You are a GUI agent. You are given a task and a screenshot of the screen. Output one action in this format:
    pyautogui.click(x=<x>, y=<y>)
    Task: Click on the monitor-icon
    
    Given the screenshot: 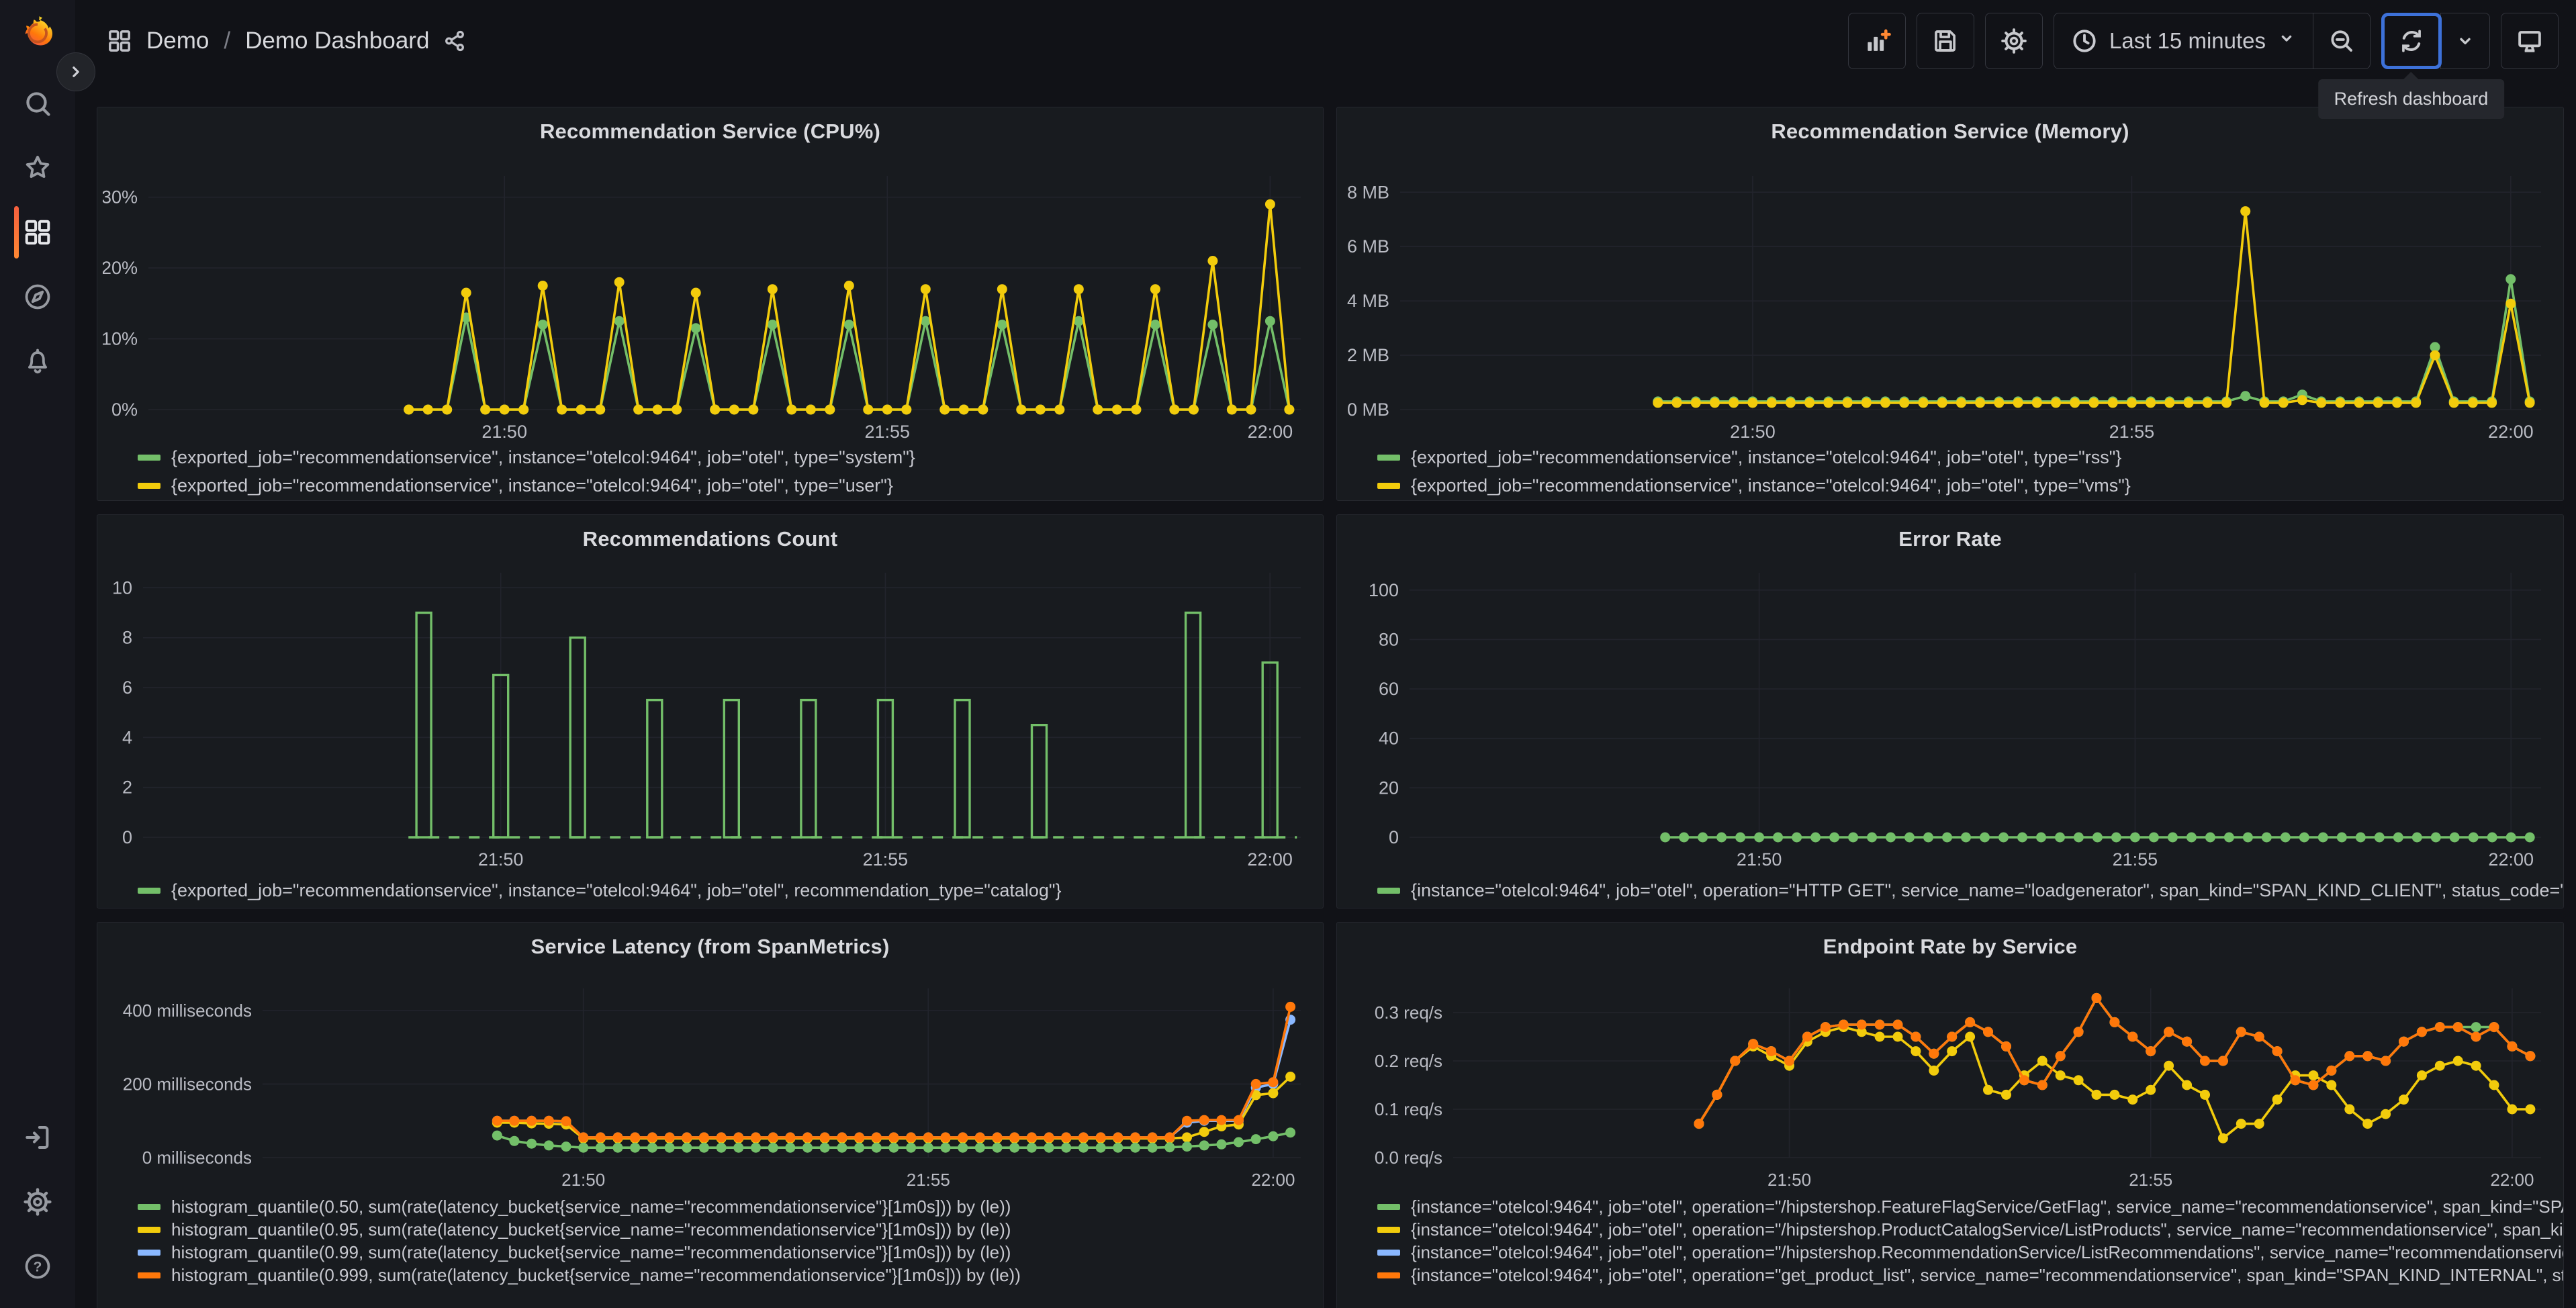 What is the action you would take?
    pyautogui.click(x=2529, y=42)
    